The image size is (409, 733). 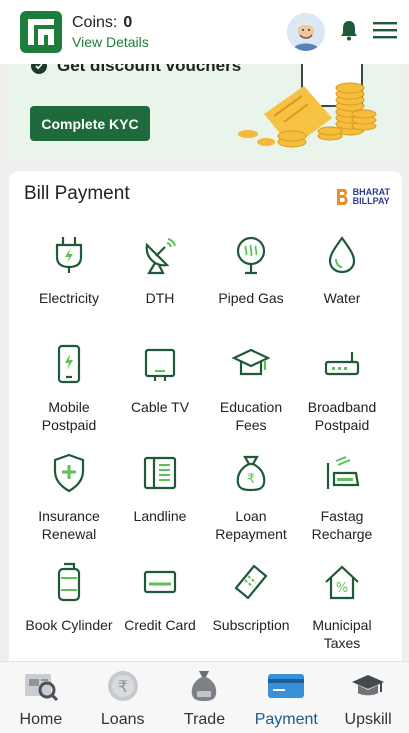 I want to click on bell-icon, so click(x=349, y=32).